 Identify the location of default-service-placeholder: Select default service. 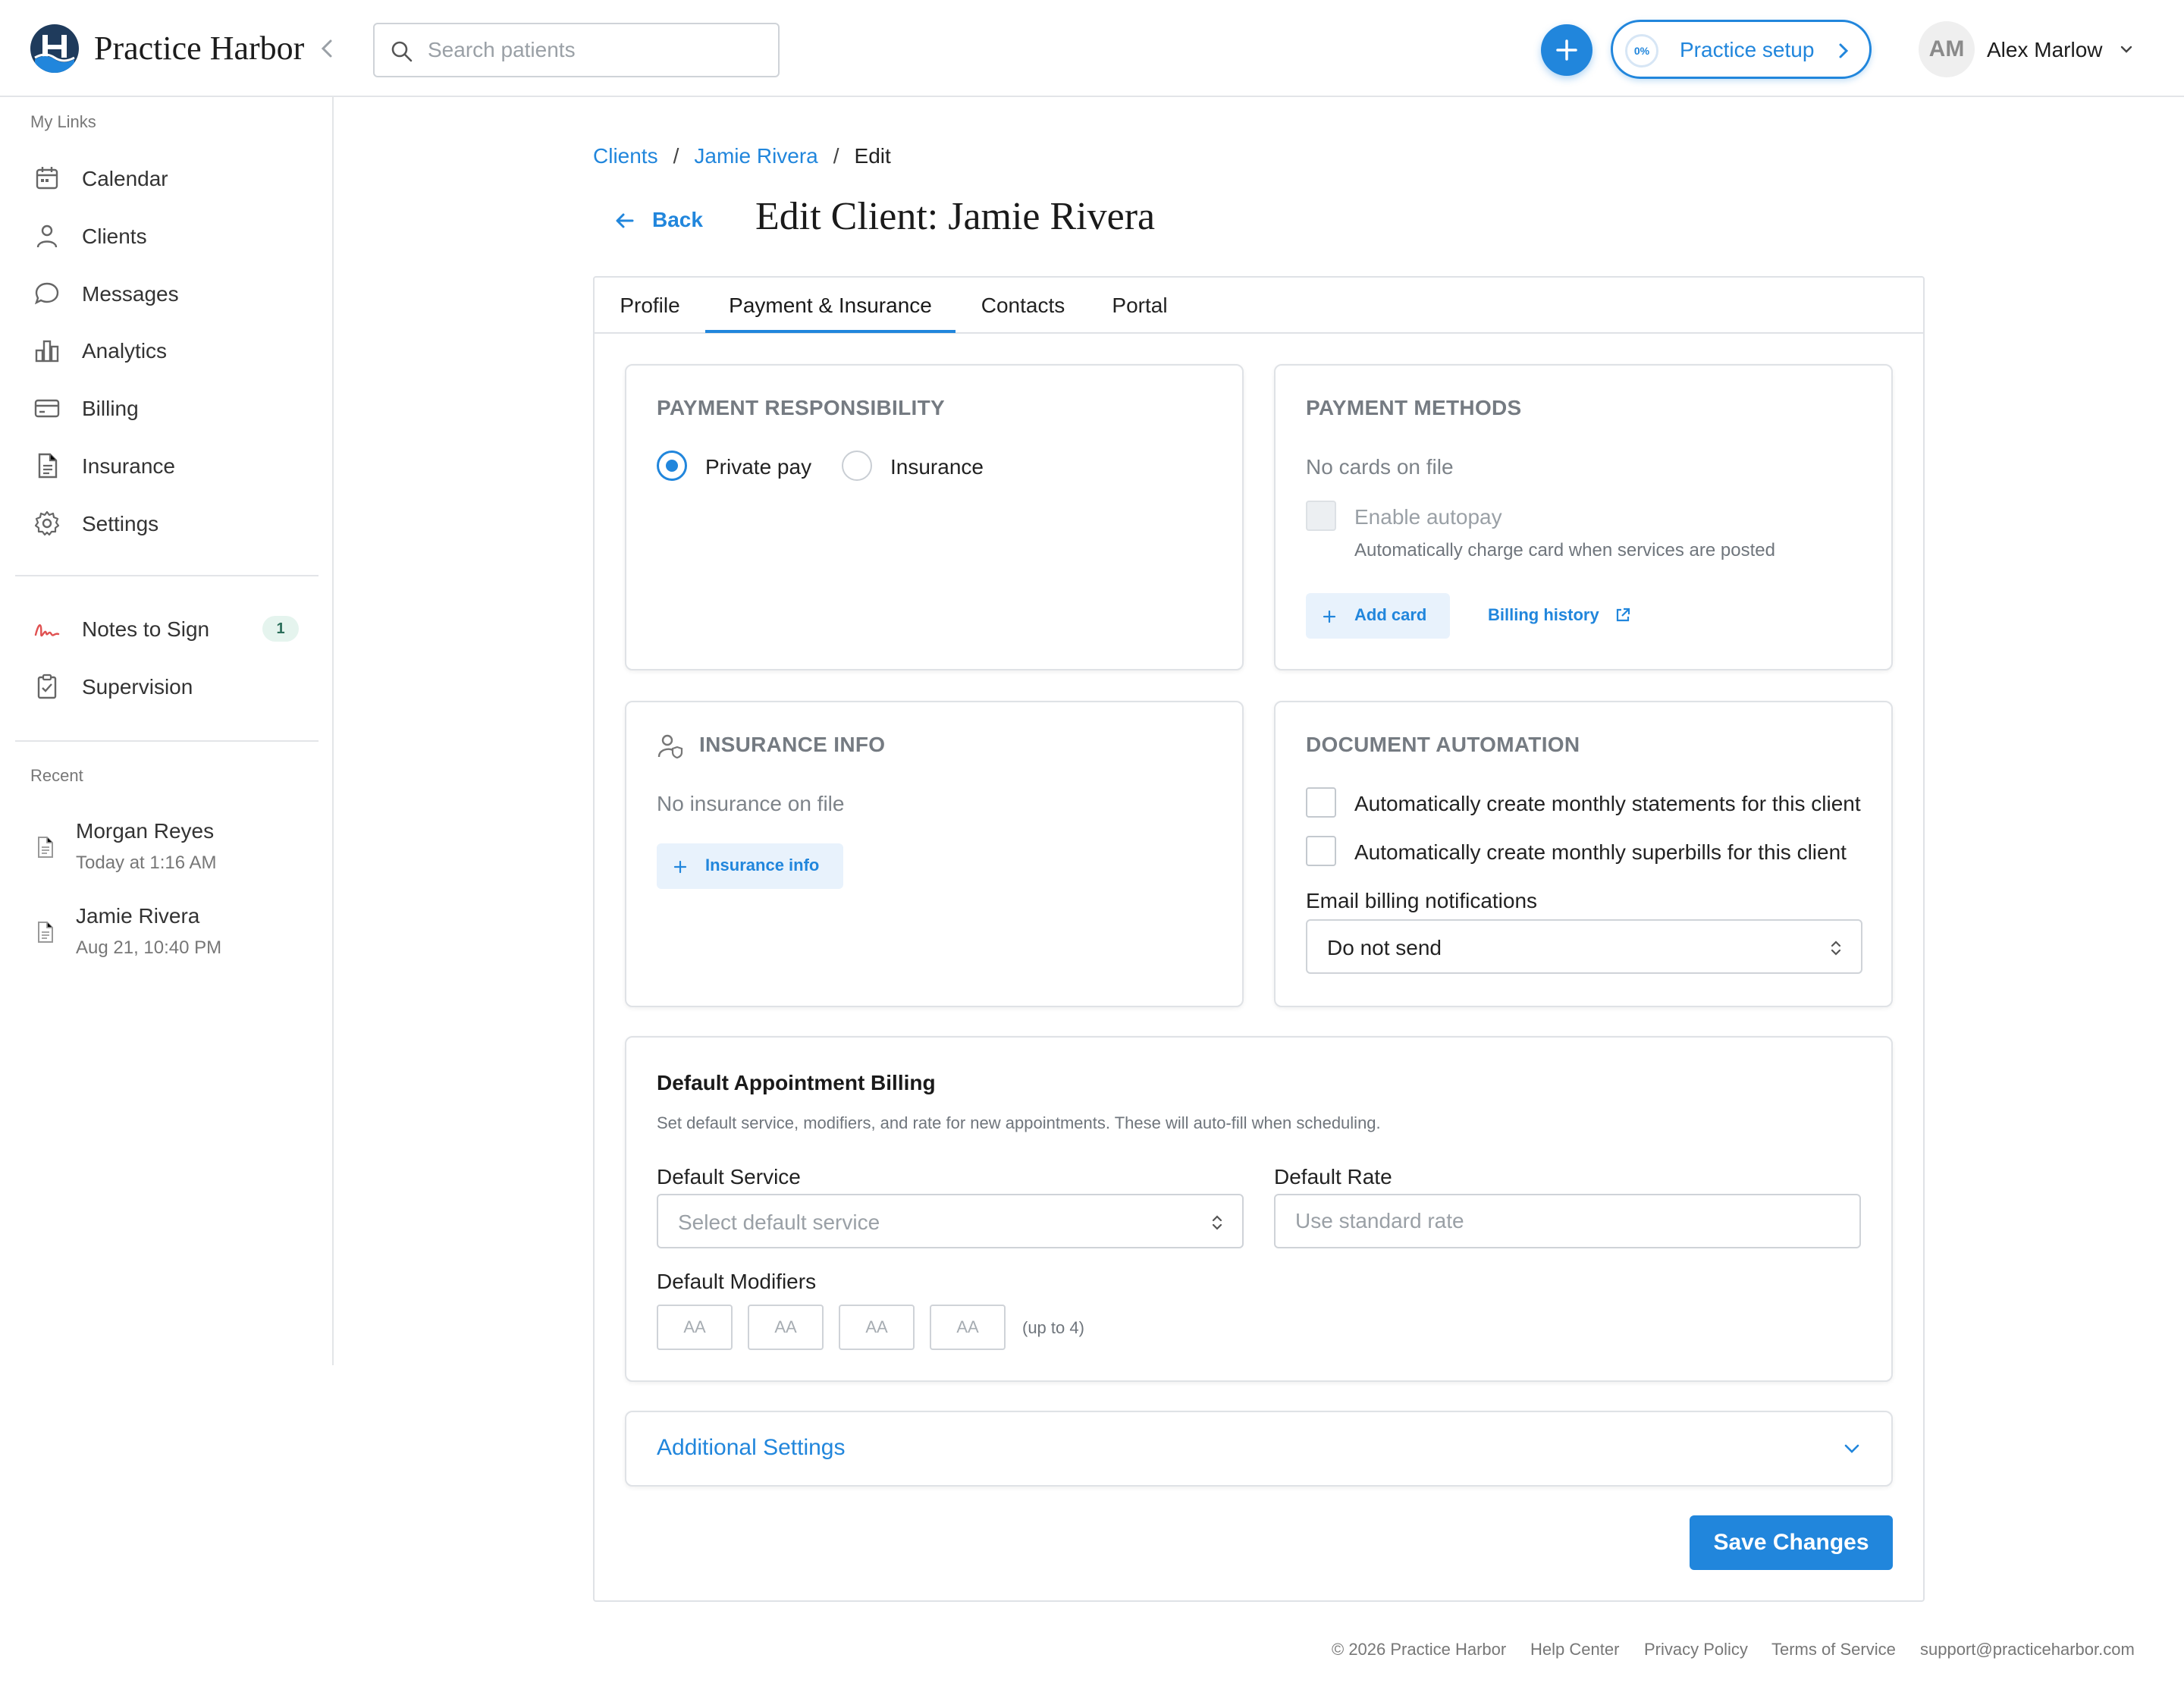
(779, 1222).